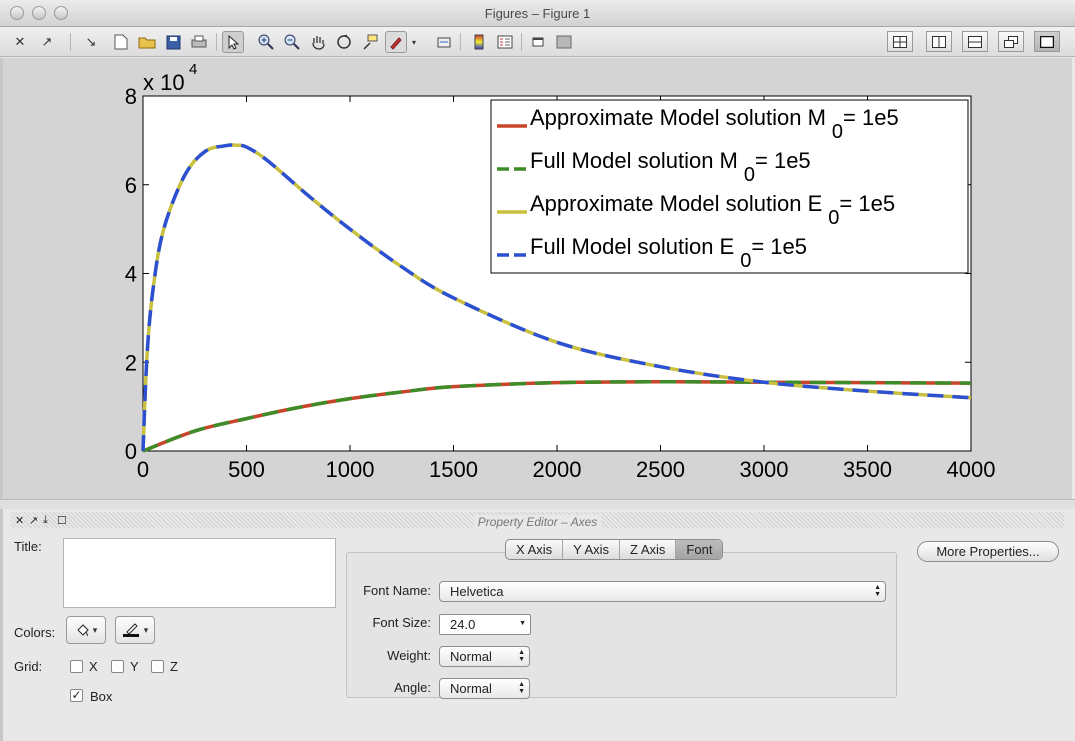  I want to click on zoom-out-icon, so click(292, 42).